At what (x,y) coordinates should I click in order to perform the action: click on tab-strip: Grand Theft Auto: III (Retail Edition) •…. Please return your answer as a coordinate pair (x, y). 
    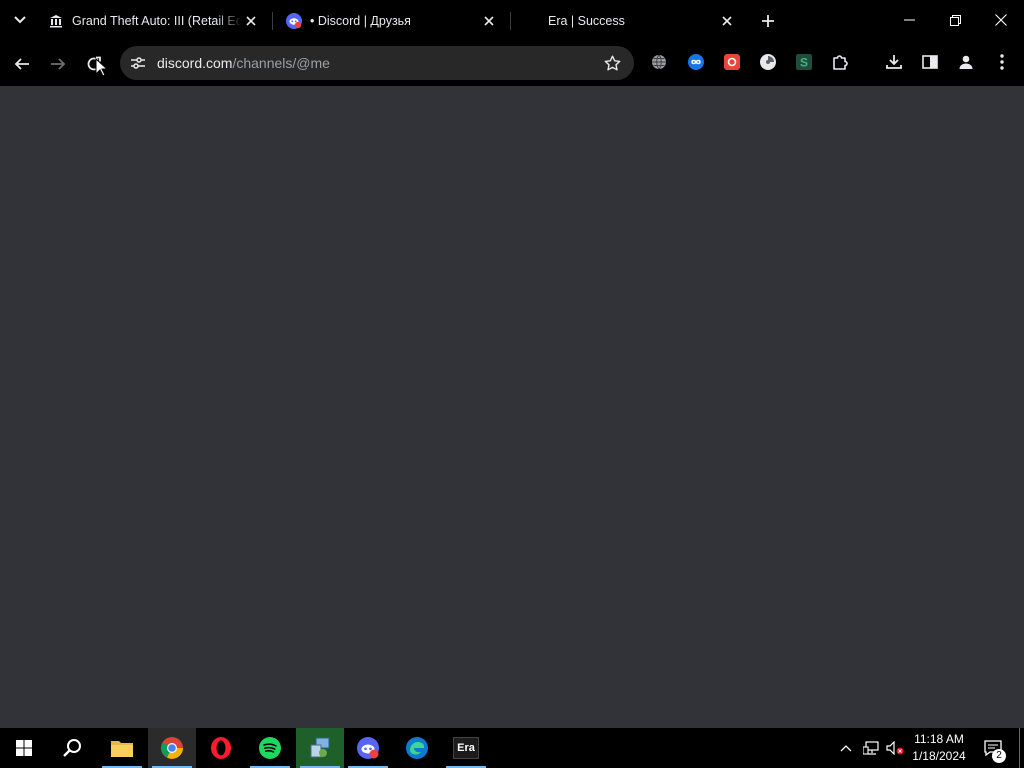
    Looking at the image, I should click on (512, 21).